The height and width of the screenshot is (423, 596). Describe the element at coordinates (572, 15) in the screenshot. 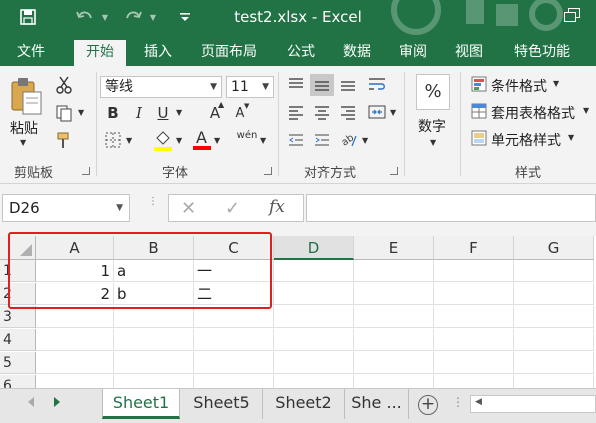

I see `restore-window-button` at that location.